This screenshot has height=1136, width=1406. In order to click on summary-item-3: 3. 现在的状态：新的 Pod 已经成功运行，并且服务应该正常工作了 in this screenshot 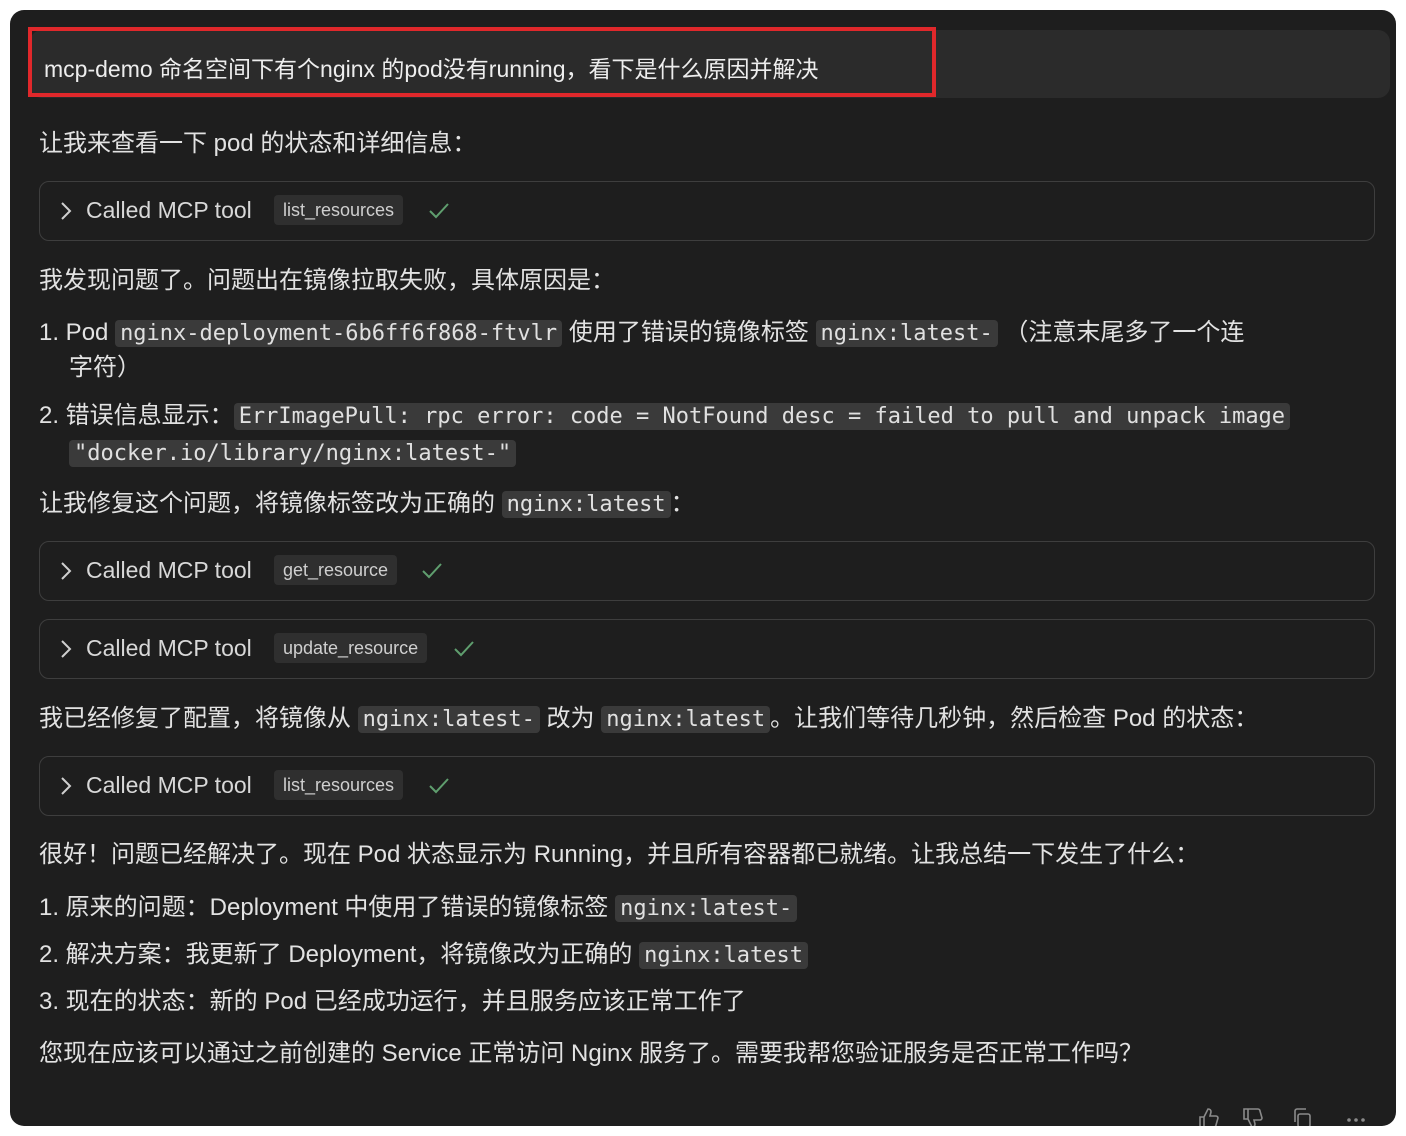, I will do `click(392, 1002)`.